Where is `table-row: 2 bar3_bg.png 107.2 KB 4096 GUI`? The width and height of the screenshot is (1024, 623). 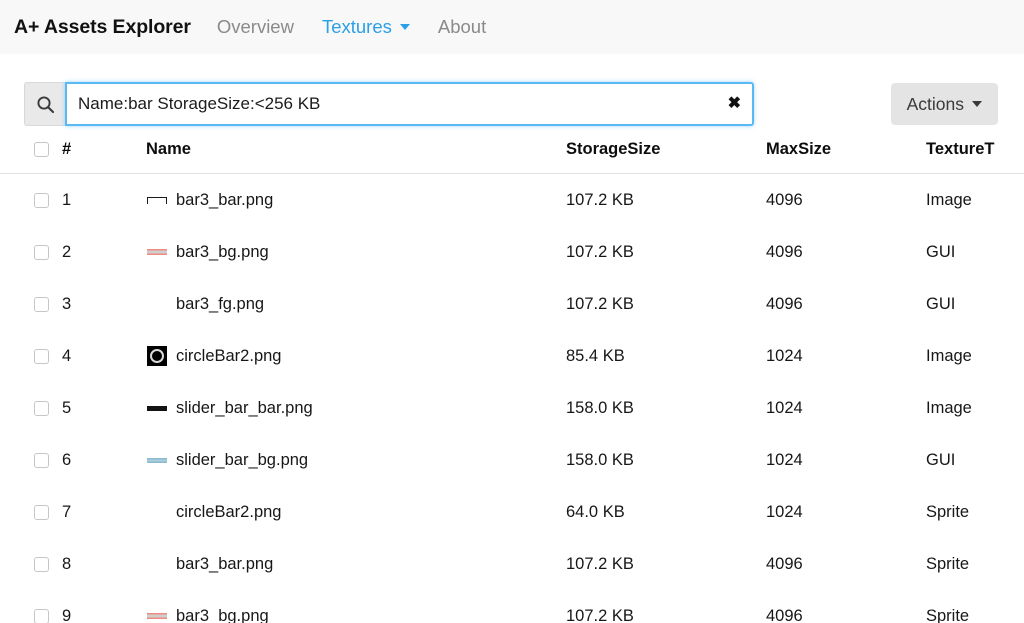 table-row: 2 bar3_bg.png 107.2 KB 4096 GUI is located at coordinates (512, 252).